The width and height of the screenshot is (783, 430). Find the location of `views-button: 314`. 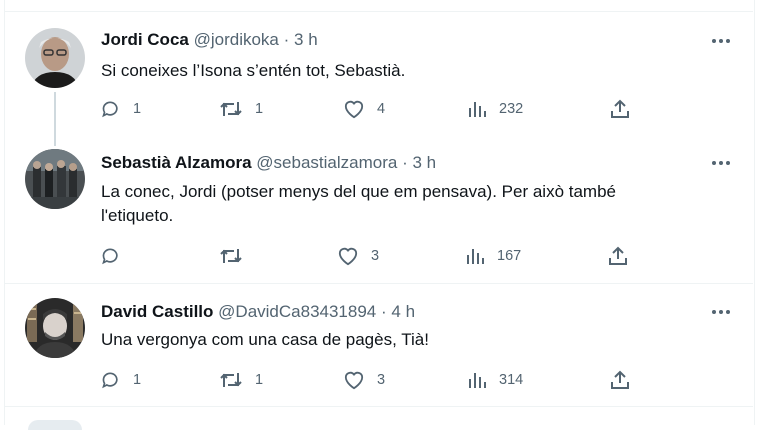

views-button: 314 is located at coordinates (495, 380).